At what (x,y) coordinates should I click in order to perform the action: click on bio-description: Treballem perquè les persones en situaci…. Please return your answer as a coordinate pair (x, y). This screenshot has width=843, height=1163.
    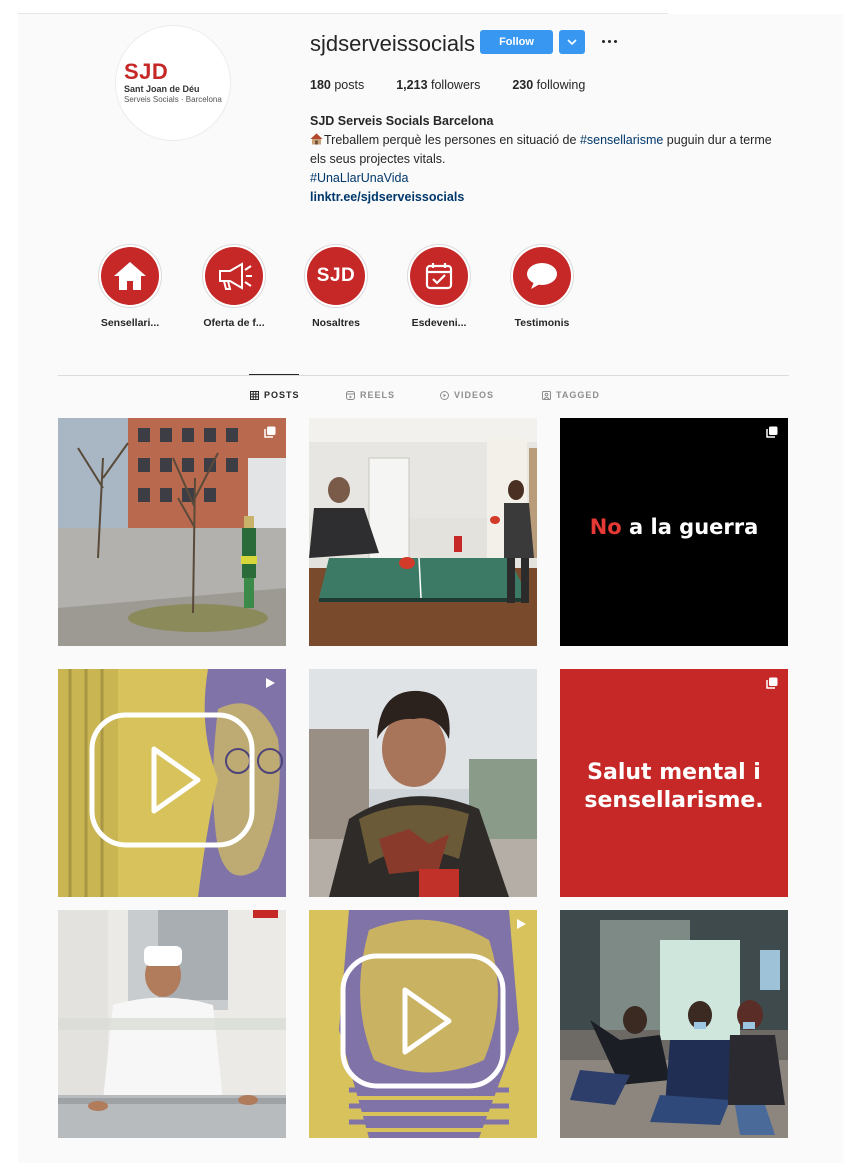
    Looking at the image, I should click on (541, 149).